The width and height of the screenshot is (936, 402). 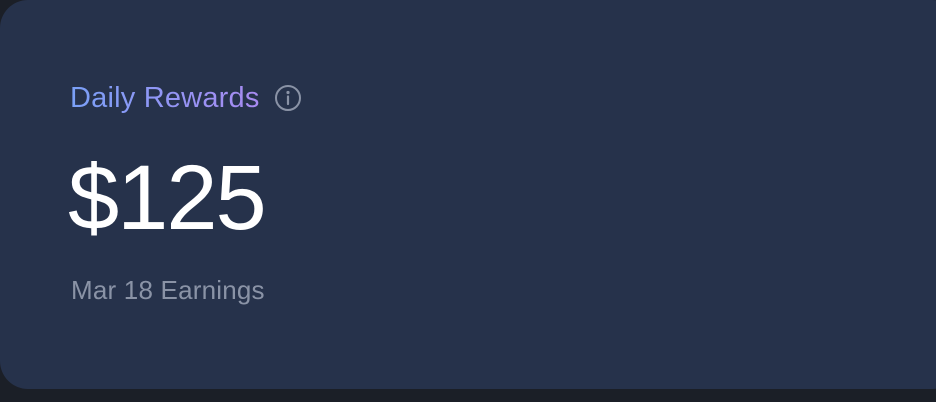 I want to click on reward-amount: $125, so click(x=167, y=198).